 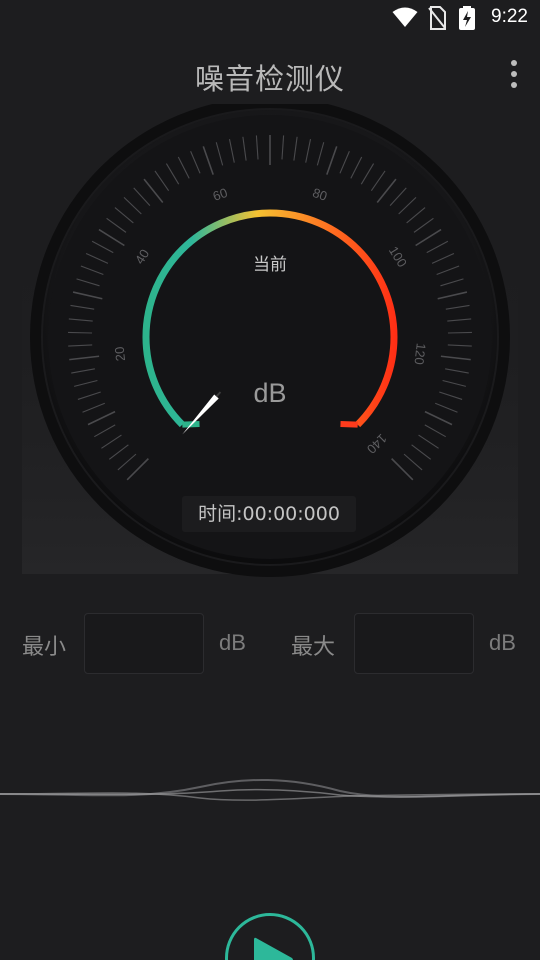 What do you see at coordinates (270, 936) in the screenshot?
I see `start-button` at bounding box center [270, 936].